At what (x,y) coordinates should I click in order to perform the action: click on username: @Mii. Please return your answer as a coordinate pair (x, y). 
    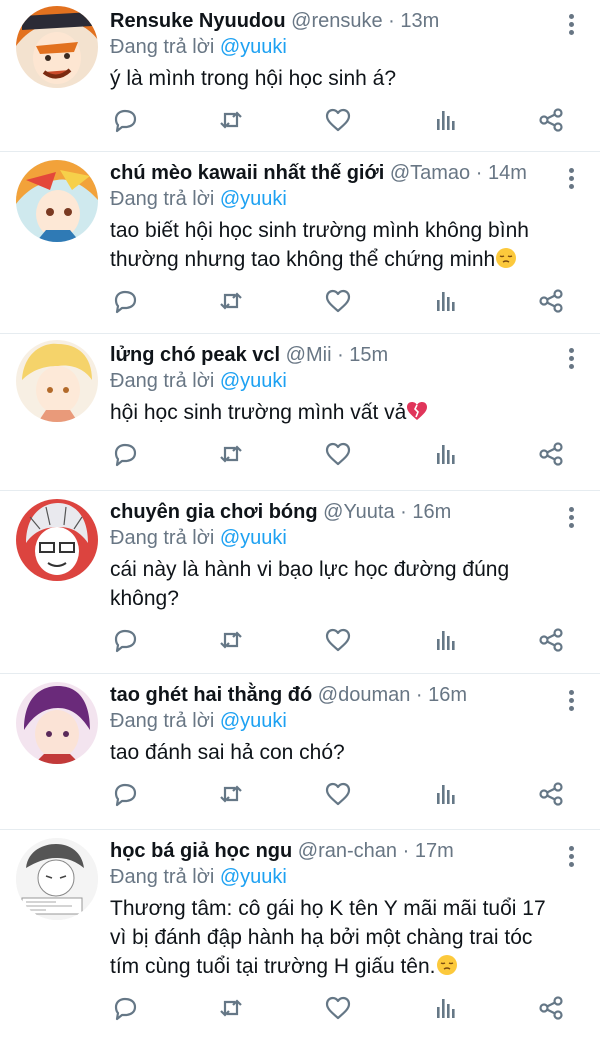
    Looking at the image, I should click on (309, 355).